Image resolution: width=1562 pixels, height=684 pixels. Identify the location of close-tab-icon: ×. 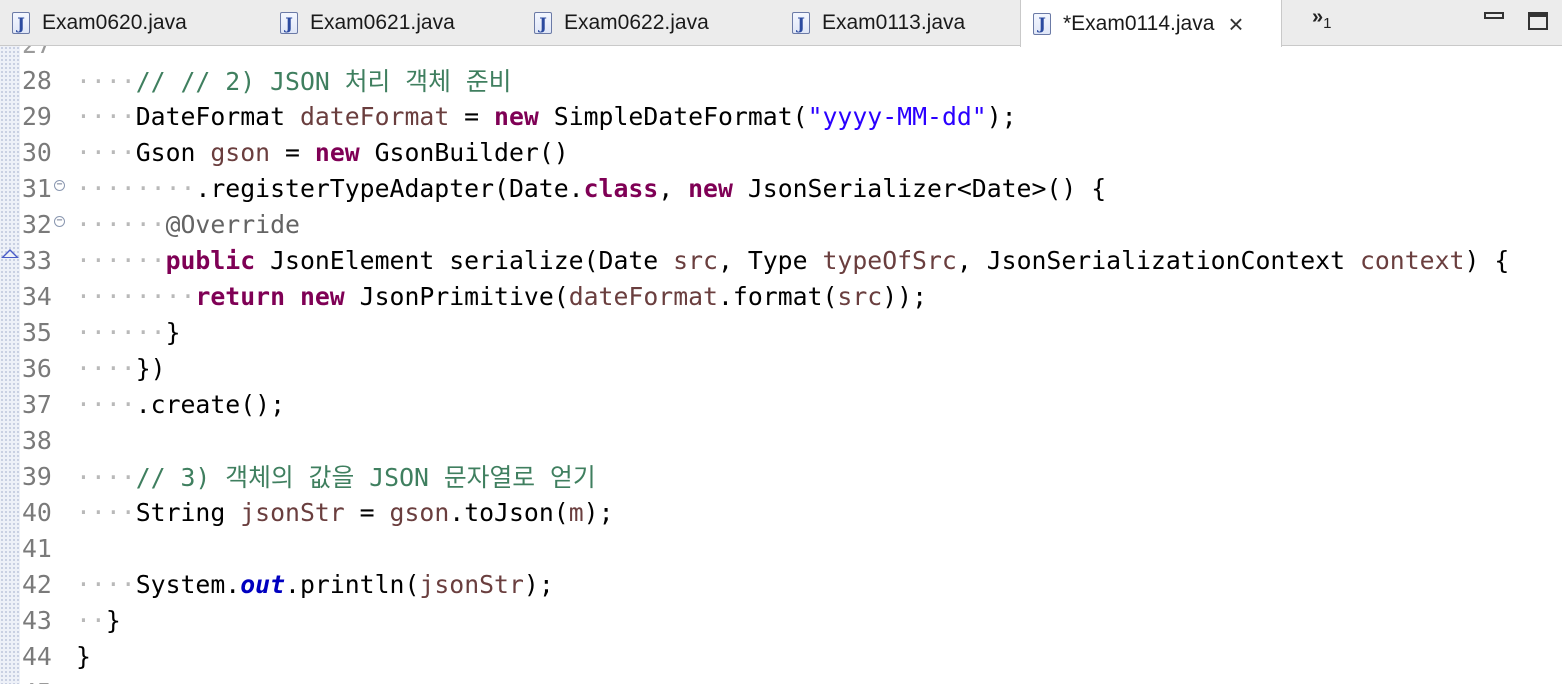
(1235, 24).